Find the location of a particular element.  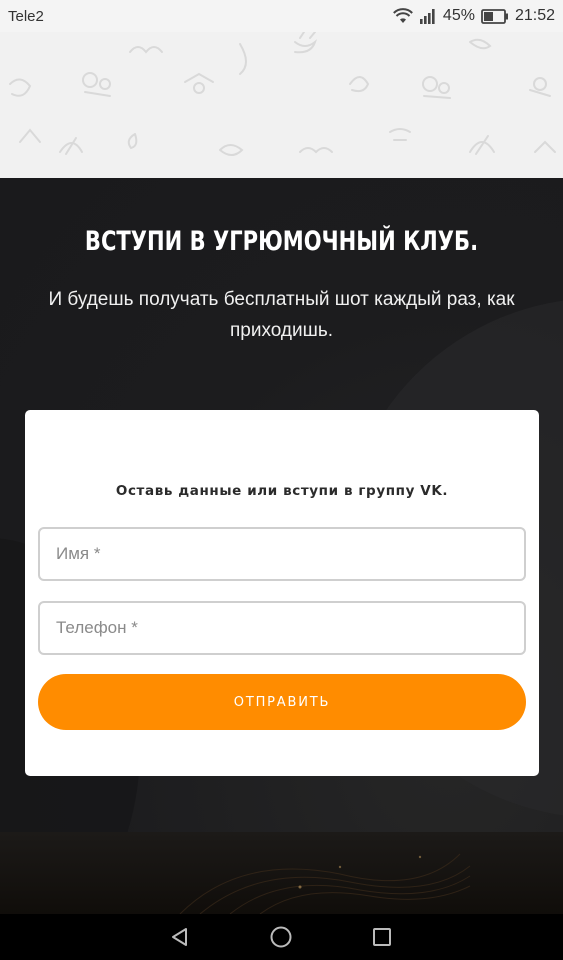

footer-image-strip is located at coordinates (281, 873).